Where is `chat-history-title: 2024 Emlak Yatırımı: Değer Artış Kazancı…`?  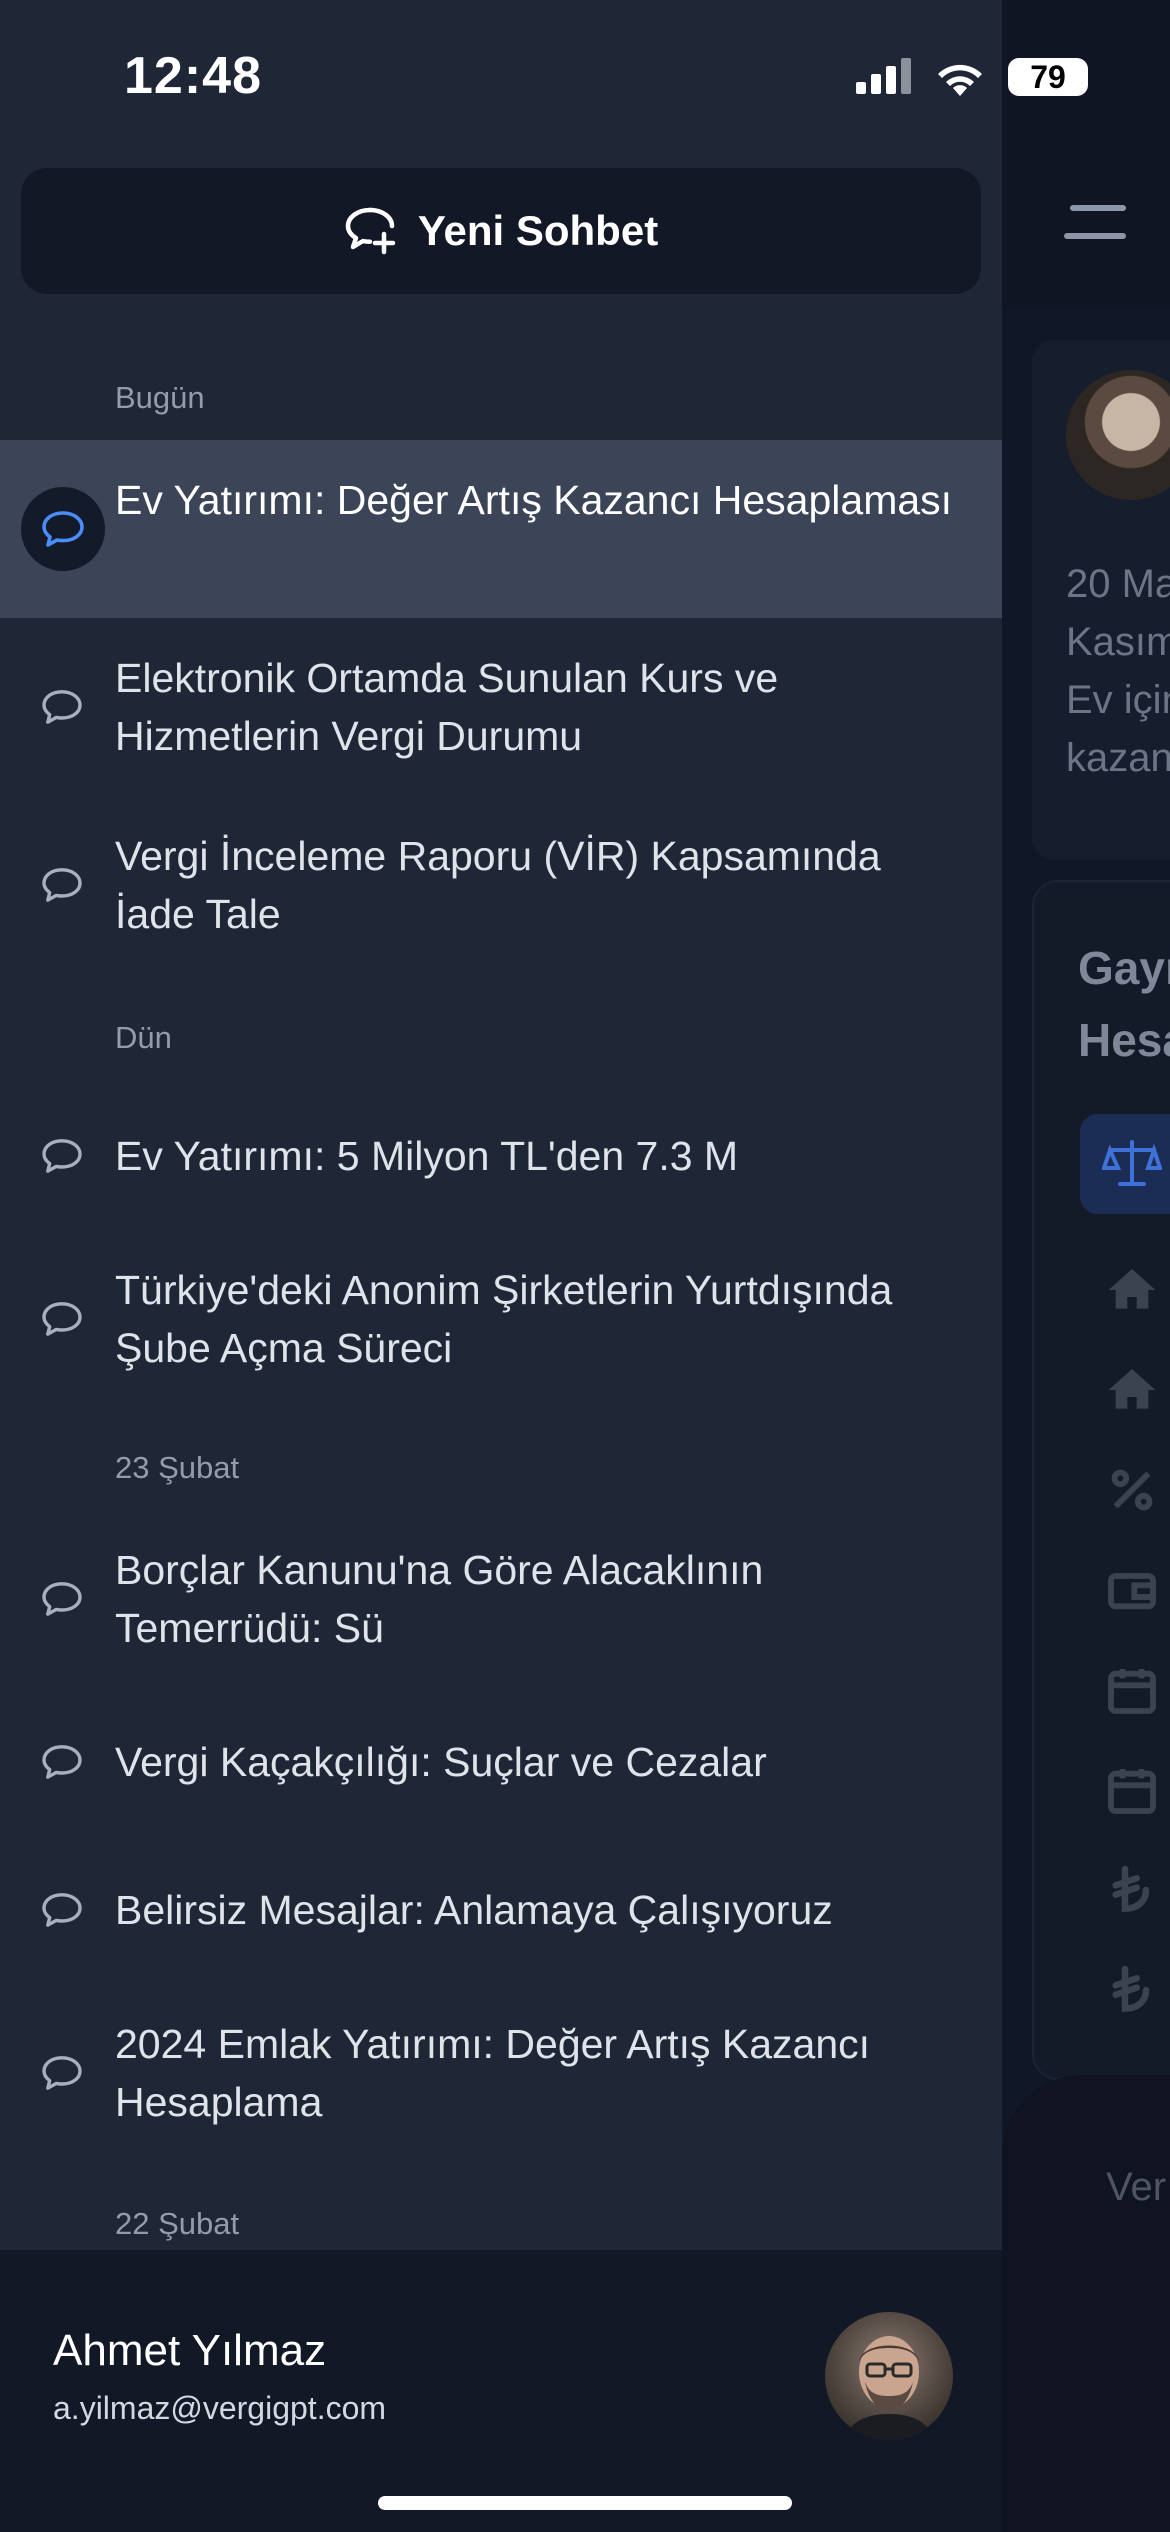
chat-history-title: 2024 Emlak Yatırımı: Değer Artış Kazancı… is located at coordinates (493, 2073).